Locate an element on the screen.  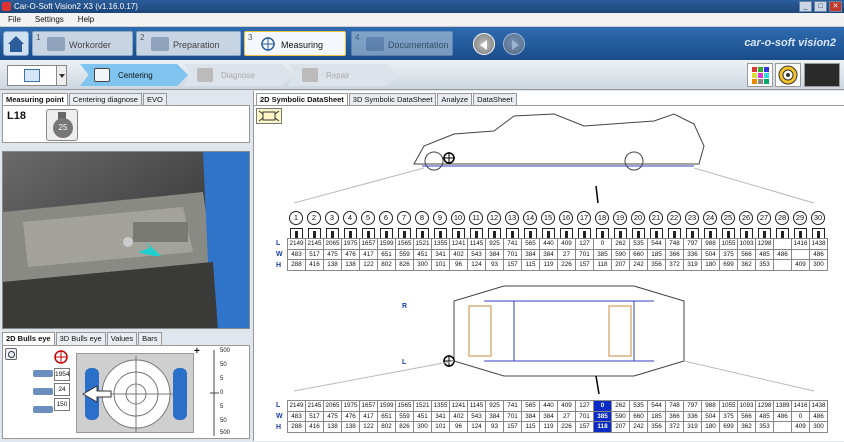
table-cell: 1093 is located at coordinates (746, 406).